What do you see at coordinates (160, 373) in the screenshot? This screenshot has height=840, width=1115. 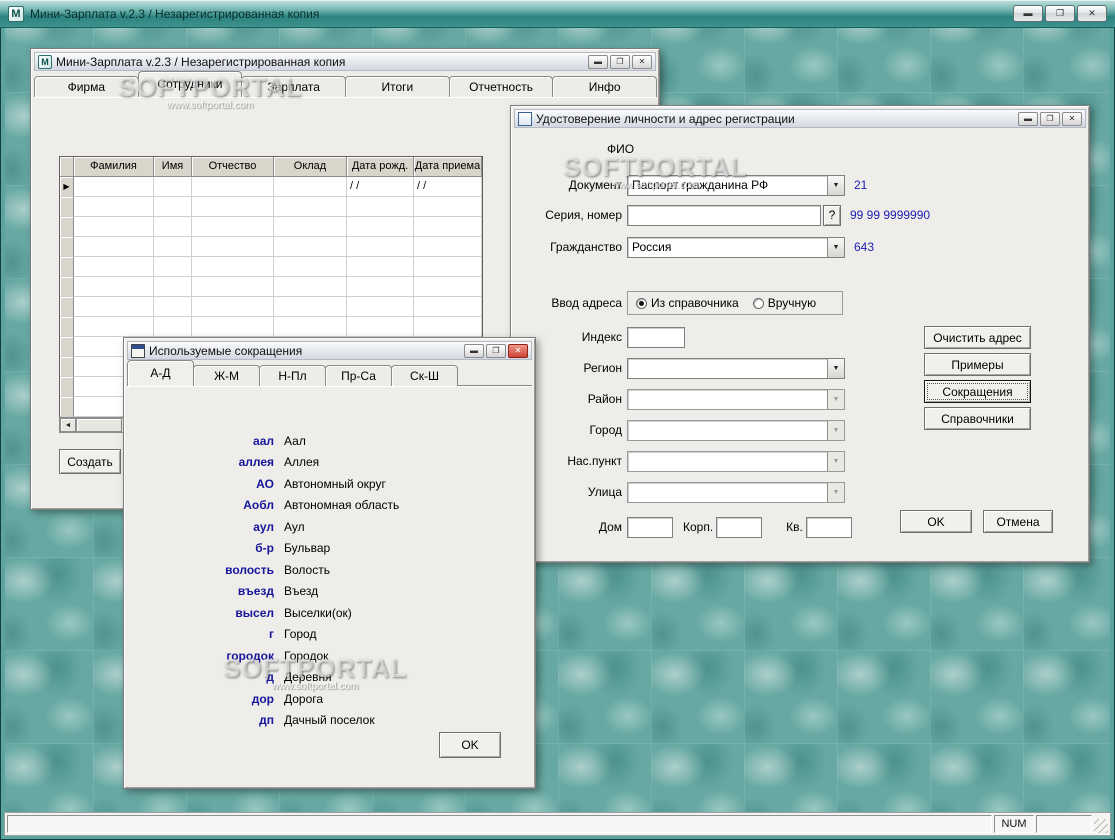 I see `tab-А-Д: А-Д` at bounding box center [160, 373].